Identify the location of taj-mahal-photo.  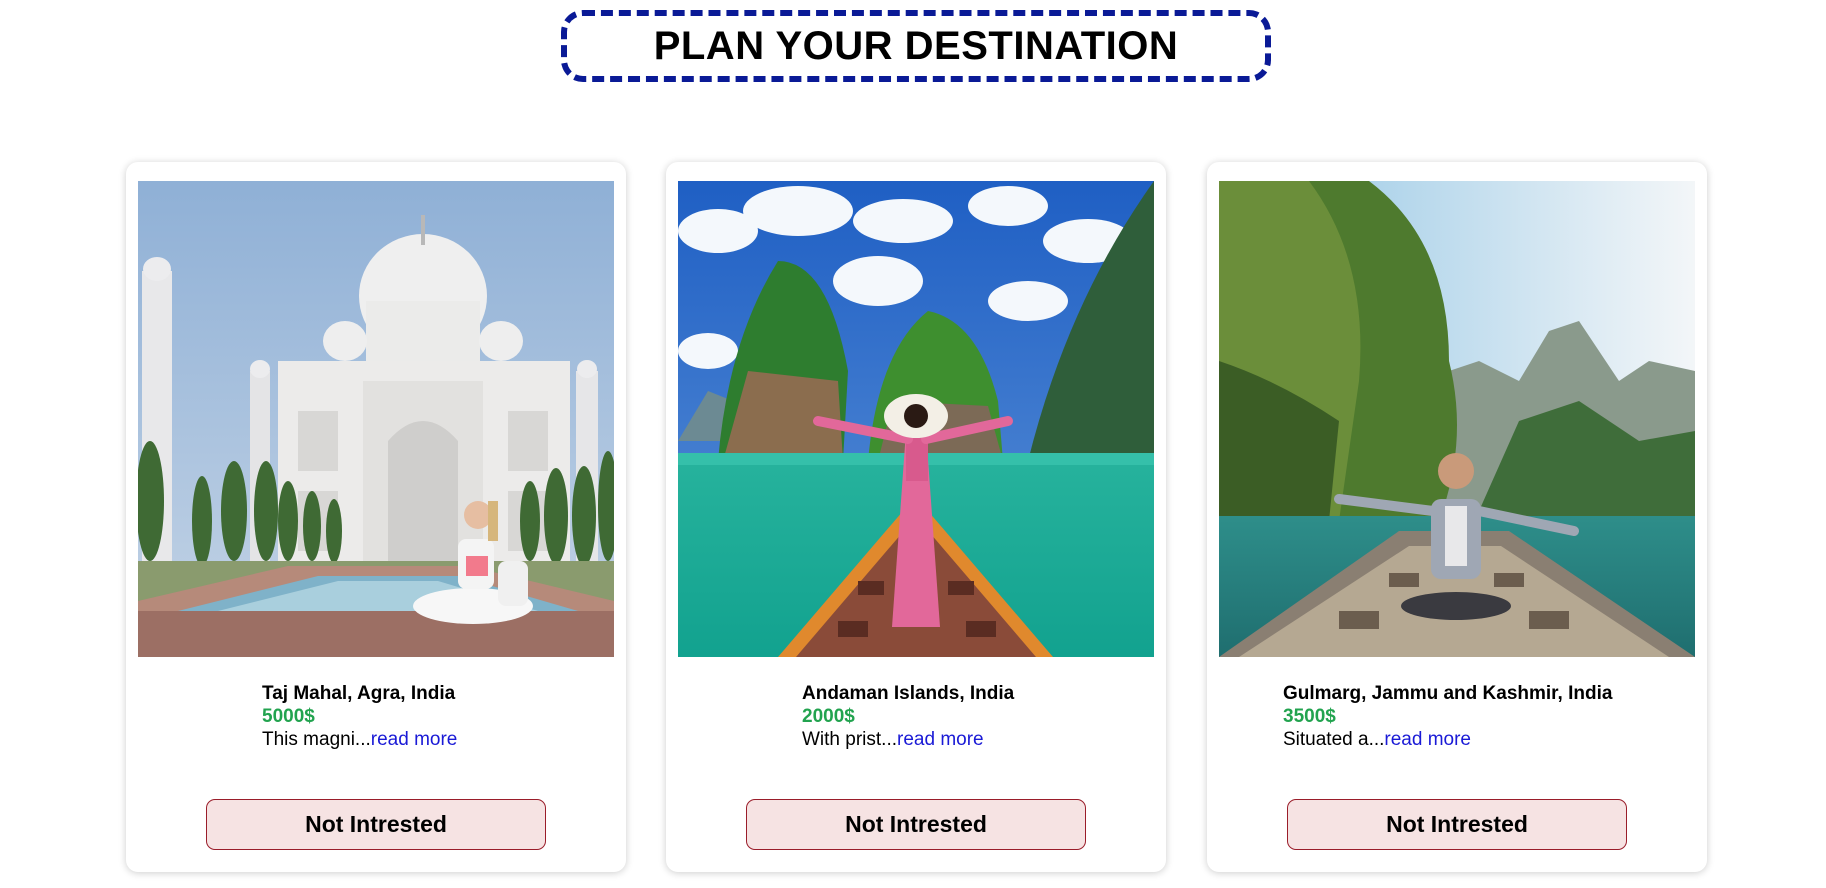
(376, 419).